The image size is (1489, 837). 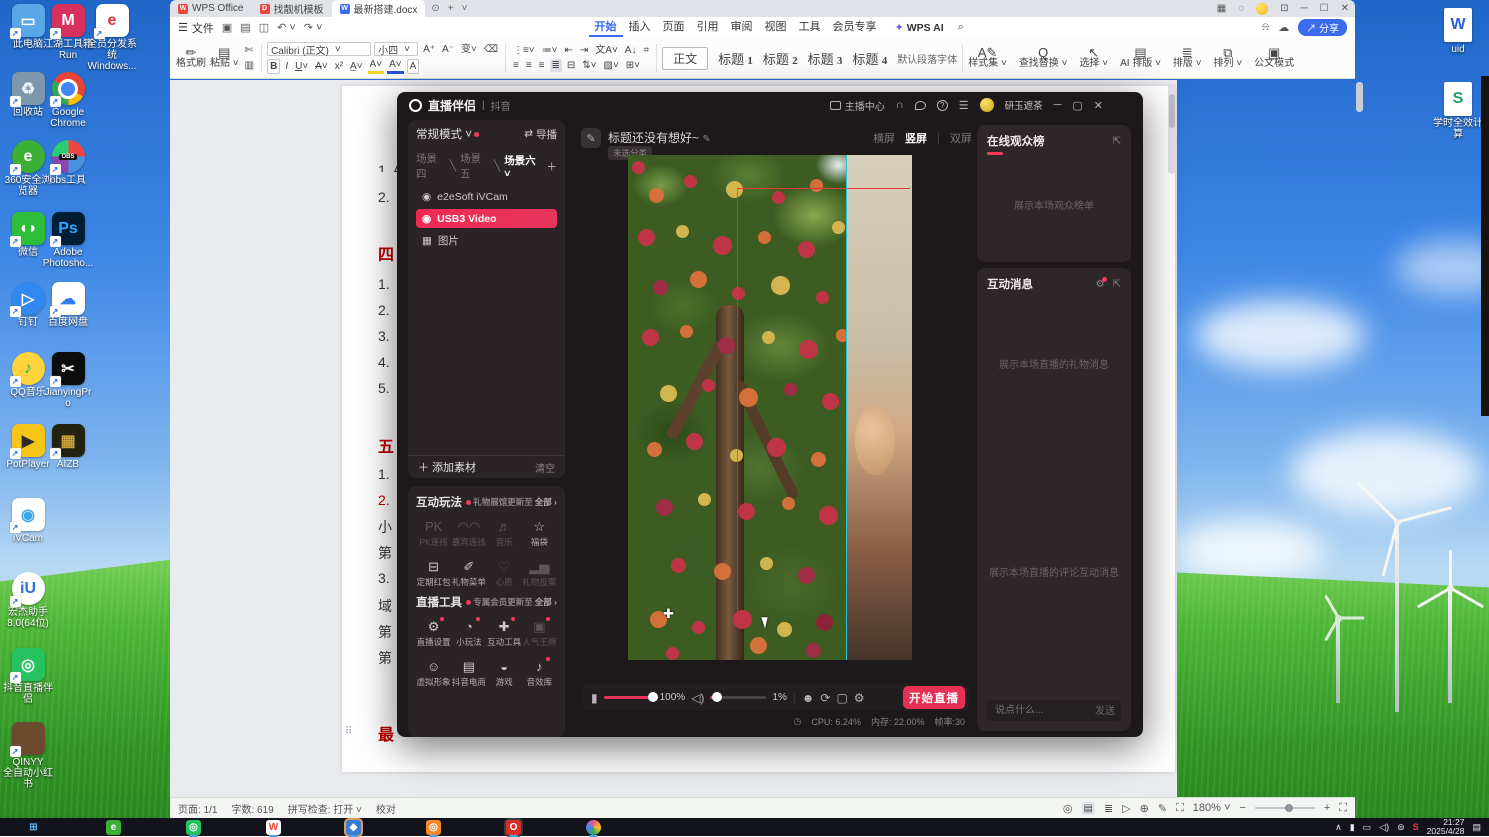 I want to click on menu-工具: 工具, so click(x=810, y=27).